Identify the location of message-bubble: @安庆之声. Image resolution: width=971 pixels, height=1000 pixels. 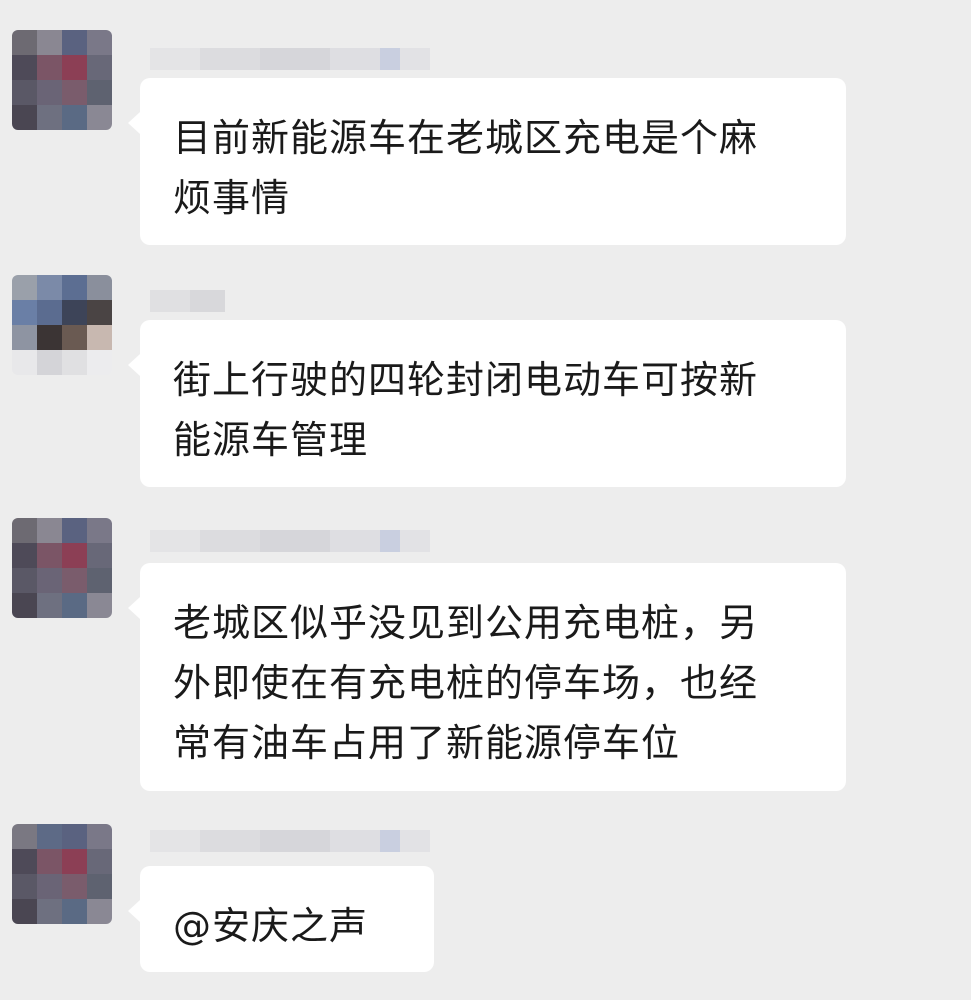
(281, 919).